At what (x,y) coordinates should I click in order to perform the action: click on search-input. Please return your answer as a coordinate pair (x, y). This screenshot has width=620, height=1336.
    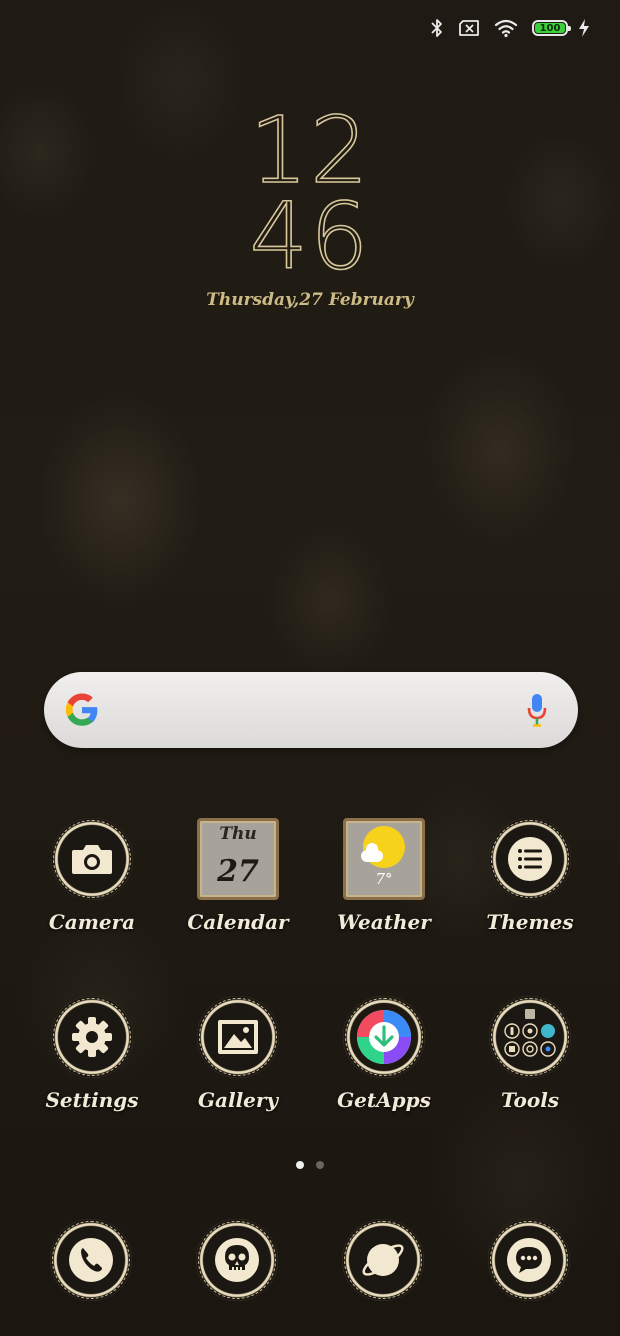
    Looking at the image, I should click on (306, 711).